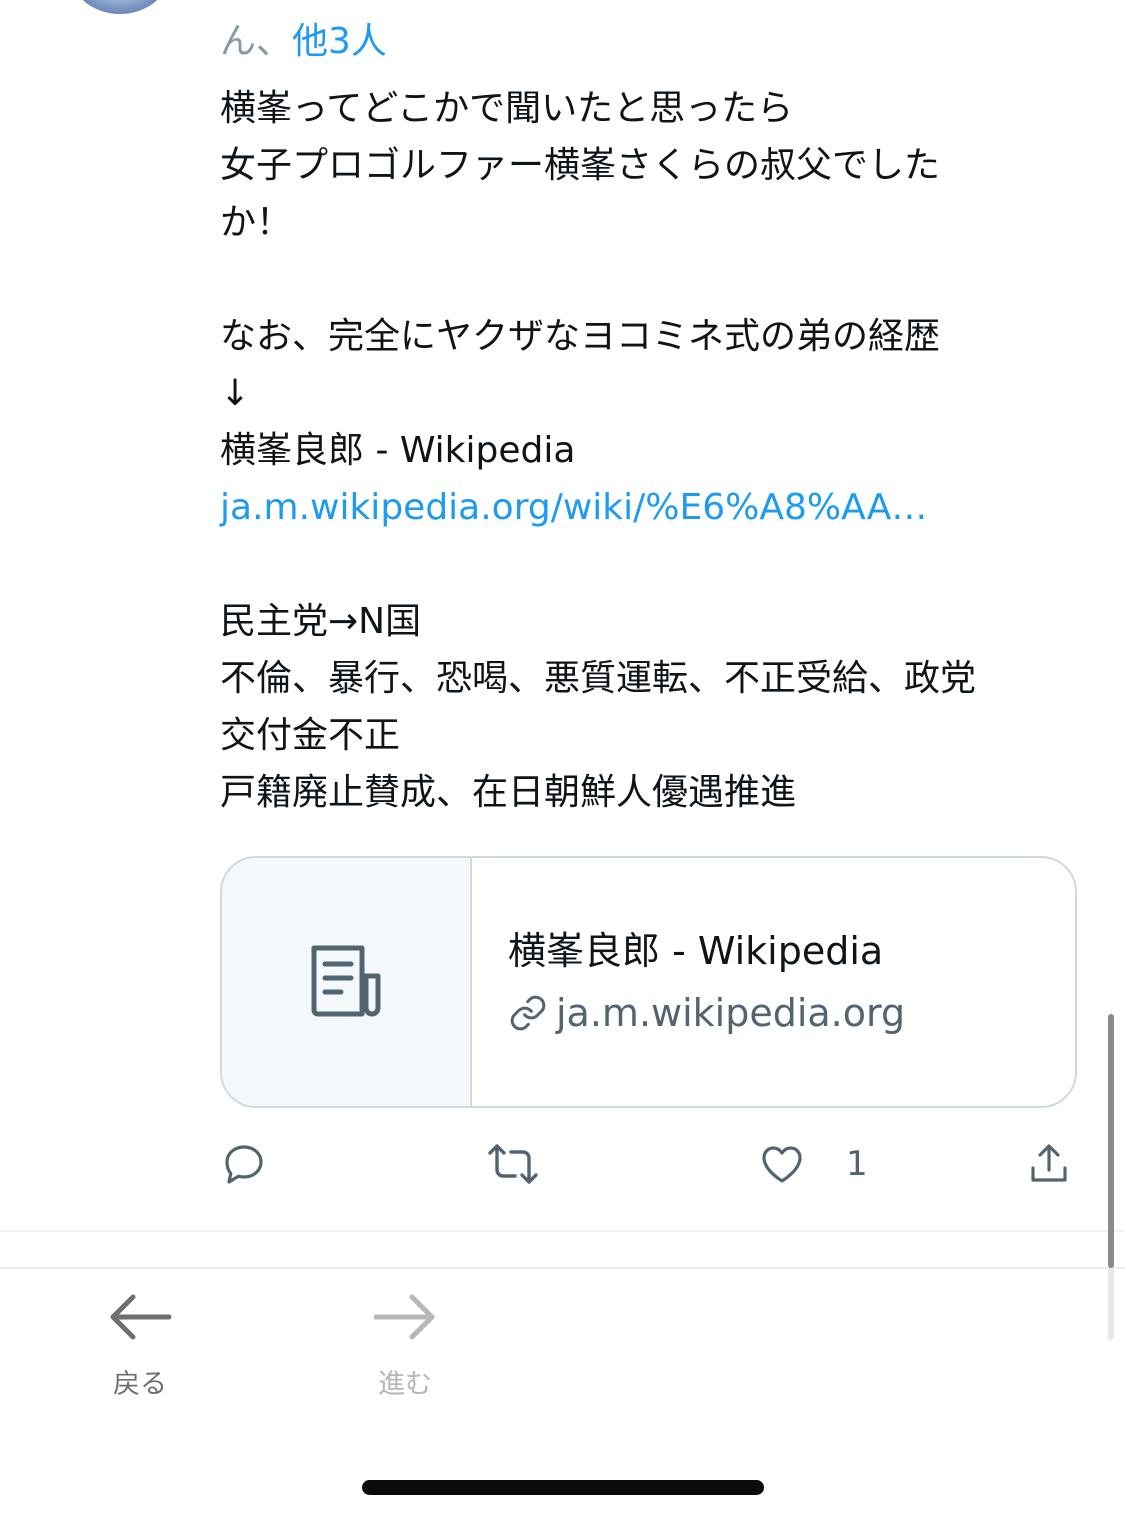 The image size is (1125, 1519). What do you see at coordinates (235, 393) in the screenshot?
I see `tweet-line: ↓` at bounding box center [235, 393].